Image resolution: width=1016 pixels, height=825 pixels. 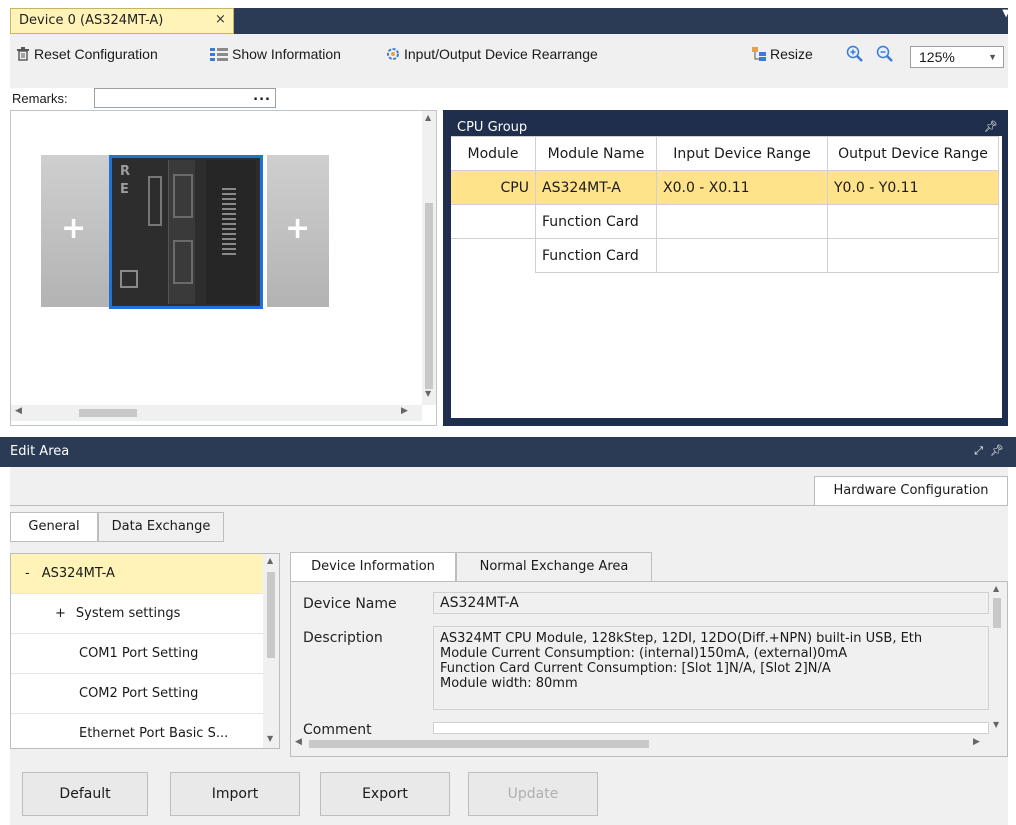 I want to click on collapse-icon: -, so click(x=27, y=573).